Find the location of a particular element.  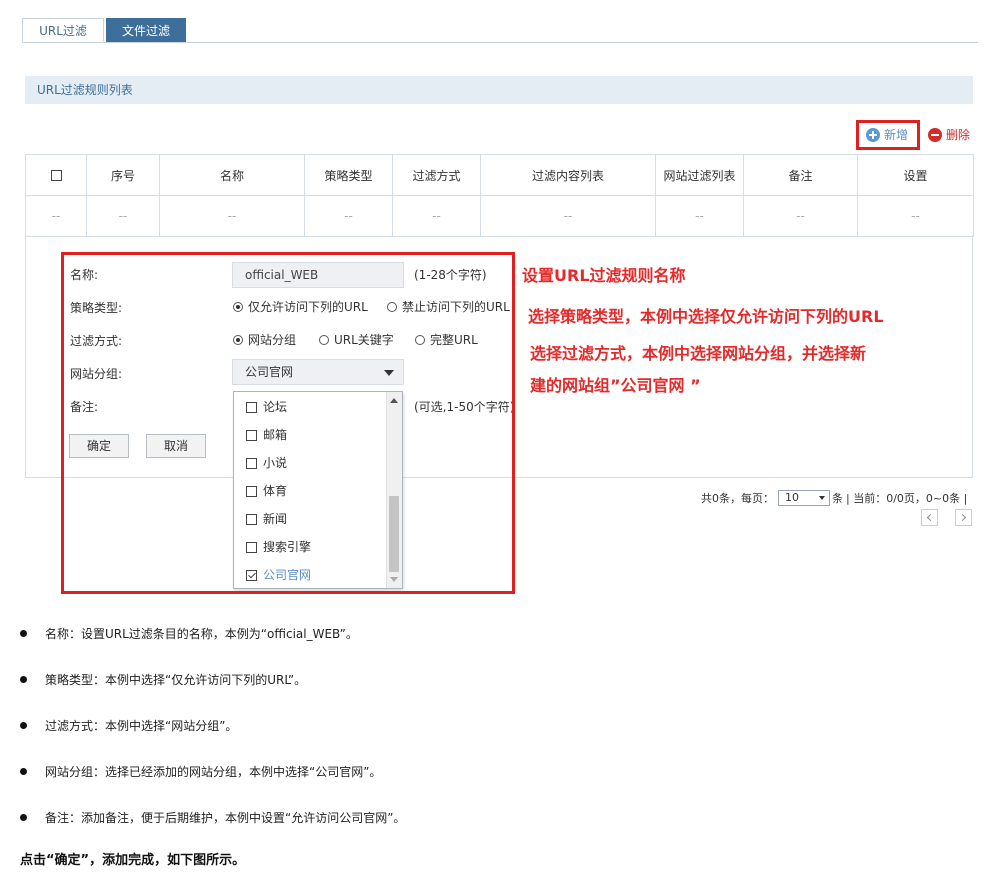

chevron-down-icon is located at coordinates (822, 498).